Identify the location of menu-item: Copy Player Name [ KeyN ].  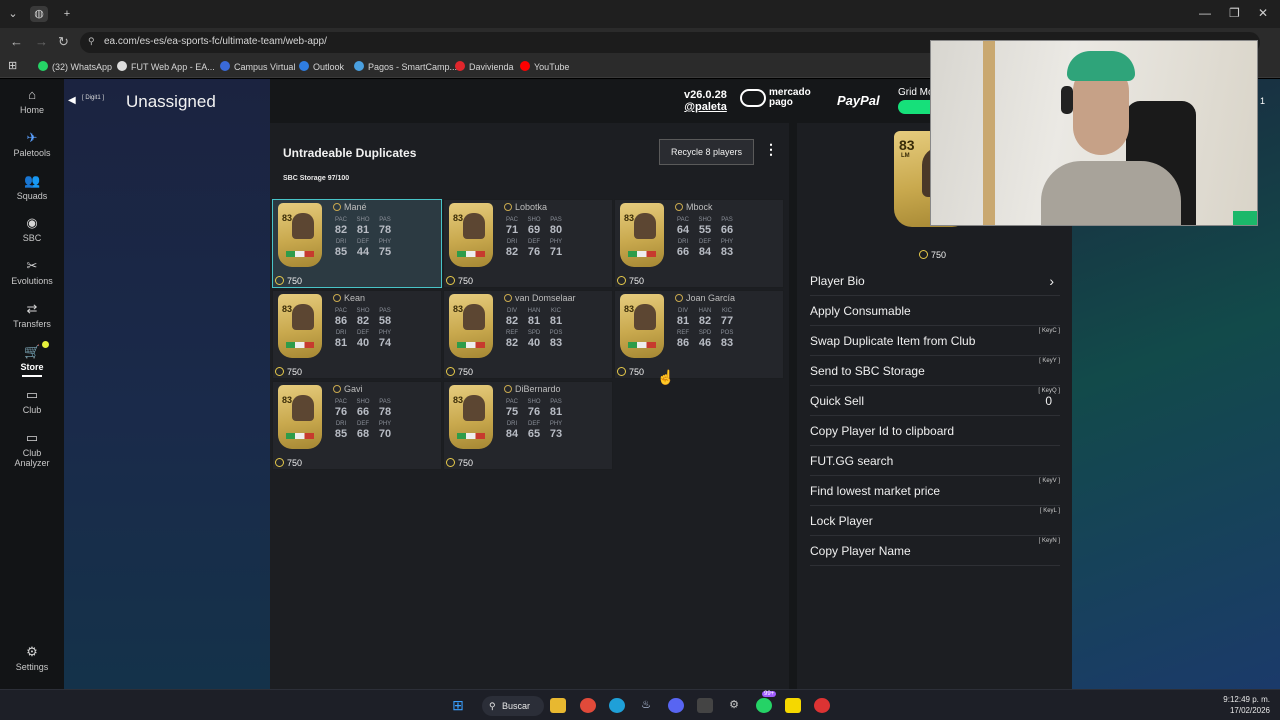
(935, 551).